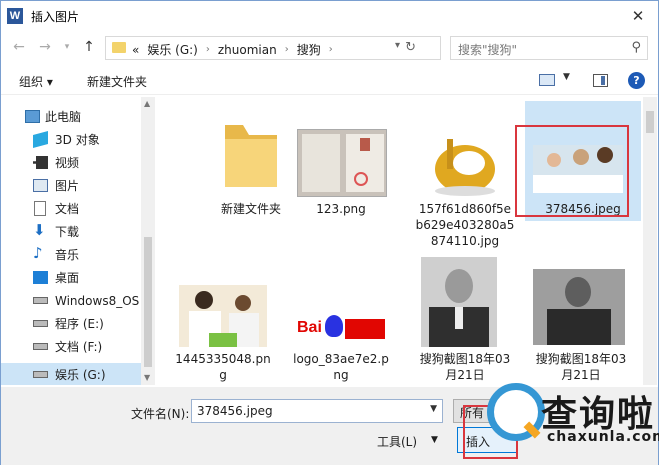 The width and height of the screenshot is (659, 465). I want to click on file-name: 874110.jpg, so click(465, 241).